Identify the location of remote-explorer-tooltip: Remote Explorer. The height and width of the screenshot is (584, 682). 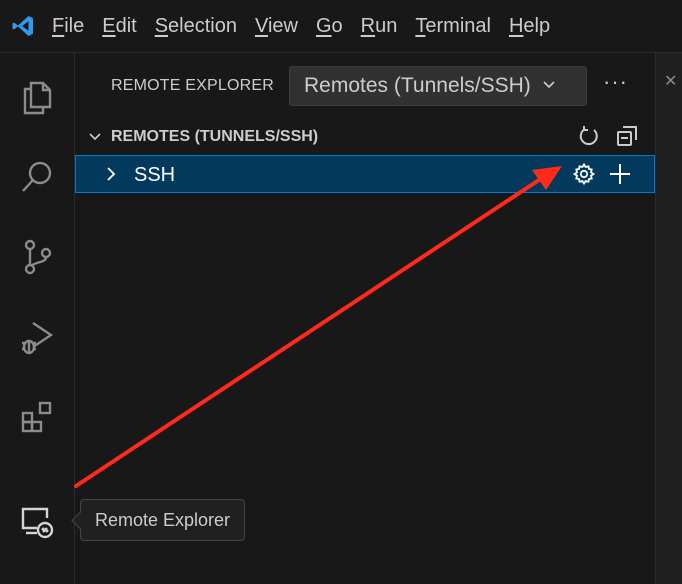
(158, 520).